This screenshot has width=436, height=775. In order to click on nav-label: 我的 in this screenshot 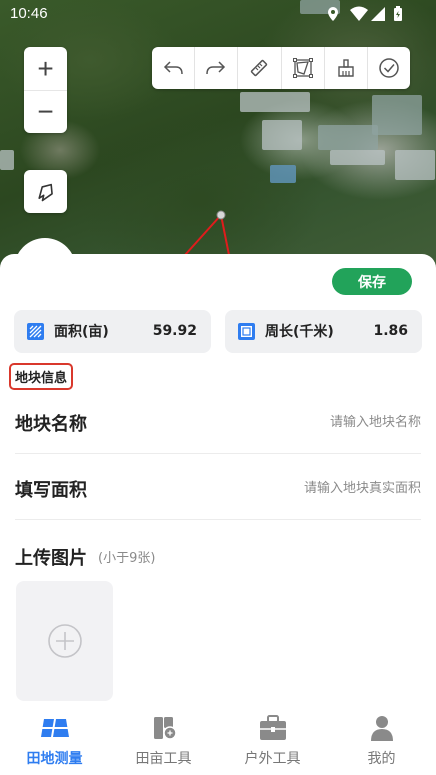, I will do `click(381, 759)`.